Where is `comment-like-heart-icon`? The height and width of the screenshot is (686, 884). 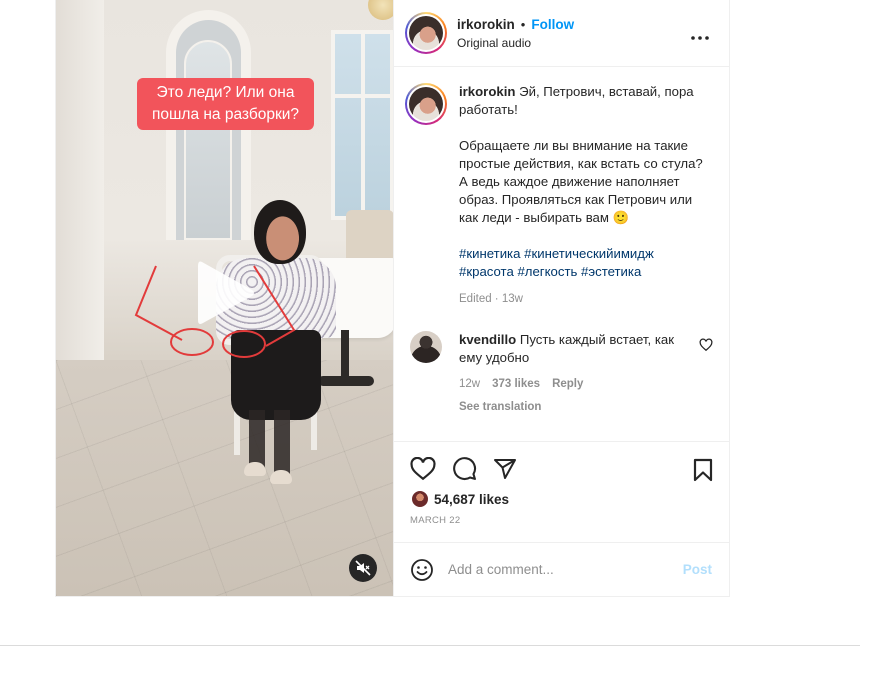
comment-like-heart-icon is located at coordinates (706, 345).